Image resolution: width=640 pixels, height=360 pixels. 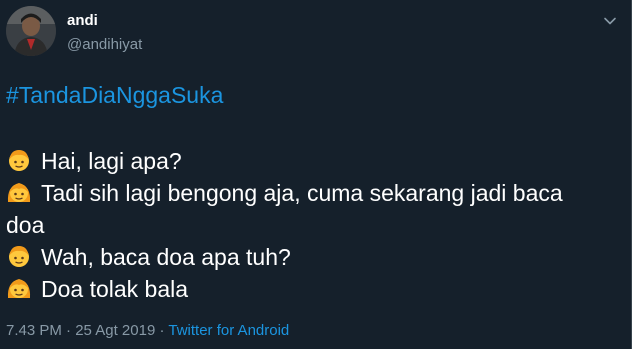 What do you see at coordinates (228, 330) in the screenshot?
I see `tweet-source-link: Twitter for Android` at bounding box center [228, 330].